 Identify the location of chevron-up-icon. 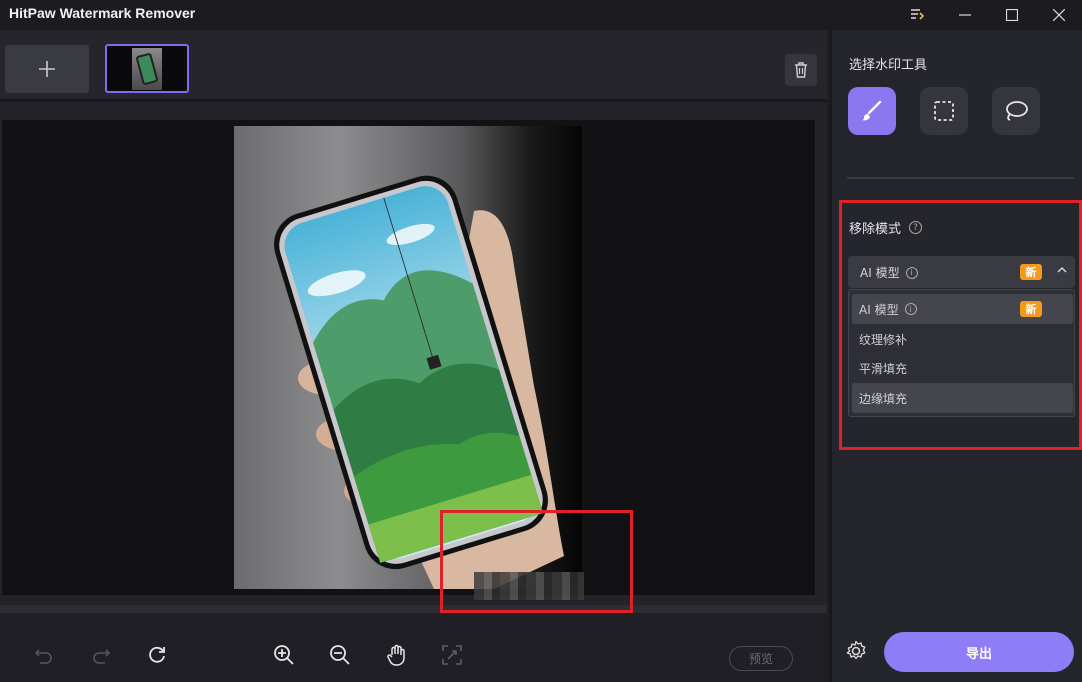
(1062, 269).